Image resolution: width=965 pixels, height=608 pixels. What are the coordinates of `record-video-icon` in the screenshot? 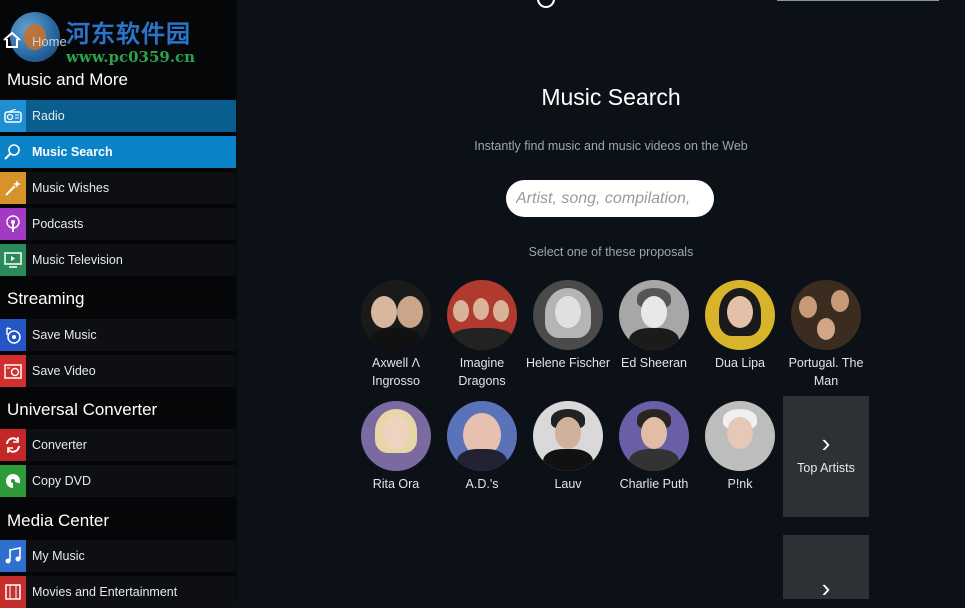 It's located at (13, 371).